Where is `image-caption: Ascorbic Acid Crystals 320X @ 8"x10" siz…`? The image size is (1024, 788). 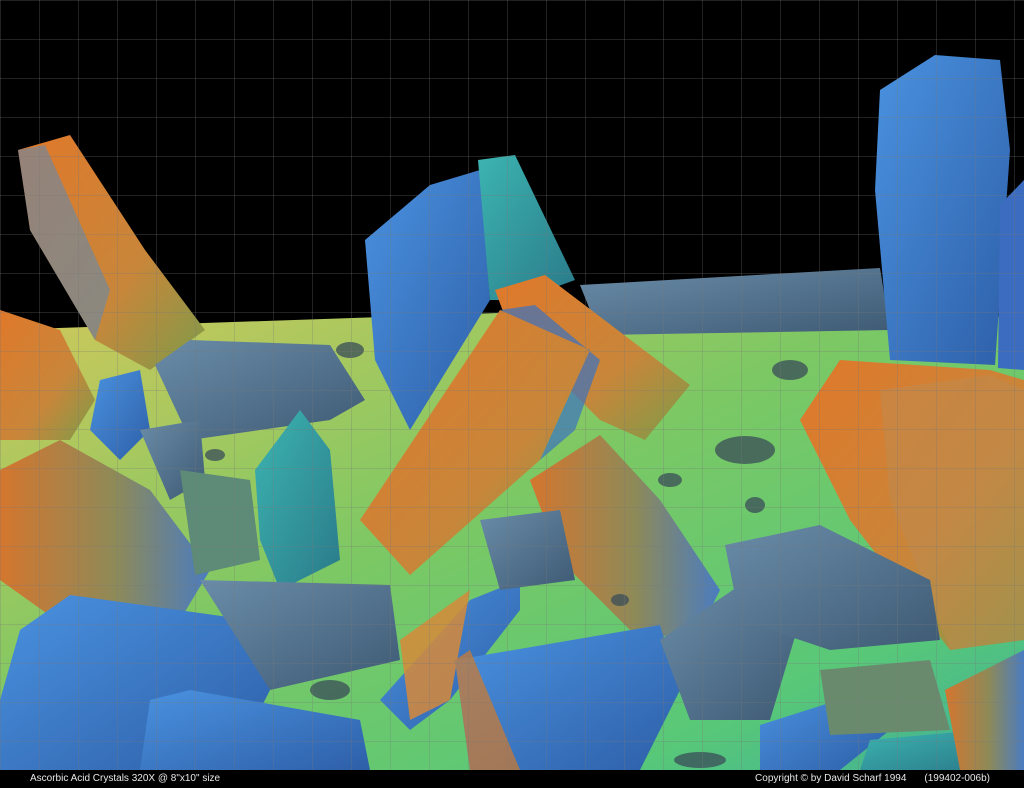 image-caption: Ascorbic Acid Crystals 320X @ 8"x10" siz… is located at coordinates (125, 778).